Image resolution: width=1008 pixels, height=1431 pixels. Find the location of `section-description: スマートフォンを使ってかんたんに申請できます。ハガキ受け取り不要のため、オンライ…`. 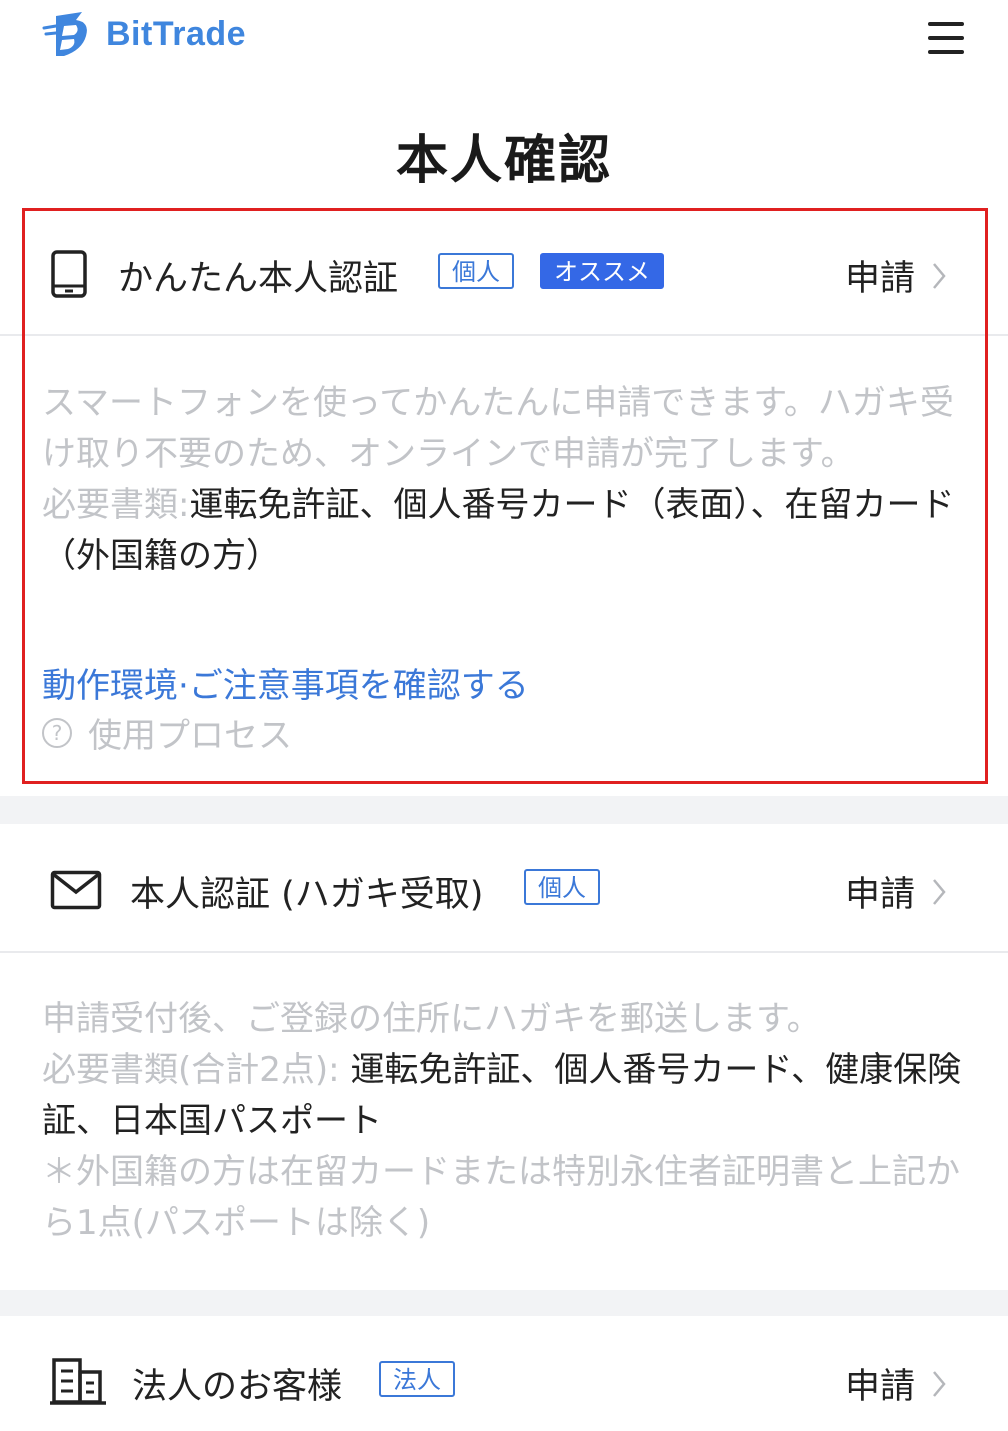

section-description: スマートフォンを使ってかんたんに申請できます。ハガキ受け取り不要のため、オンライ… is located at coordinates (502, 480).